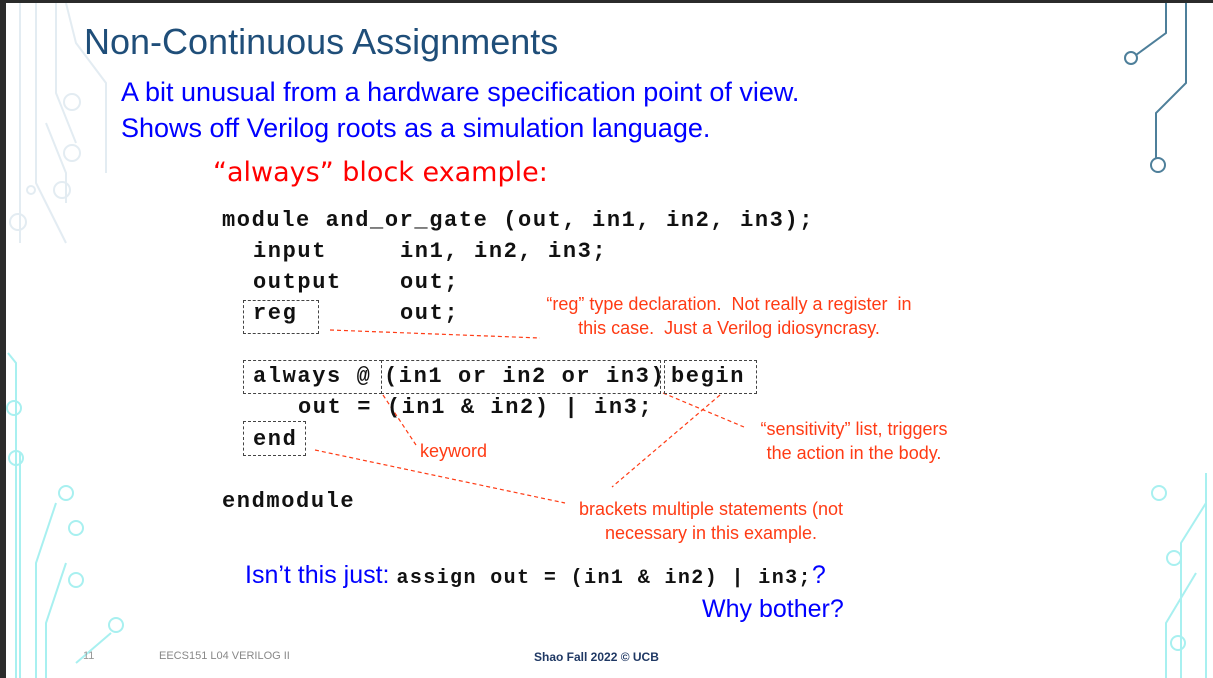 The image size is (1213, 678). I want to click on code-reg-args: out;, so click(430, 313).